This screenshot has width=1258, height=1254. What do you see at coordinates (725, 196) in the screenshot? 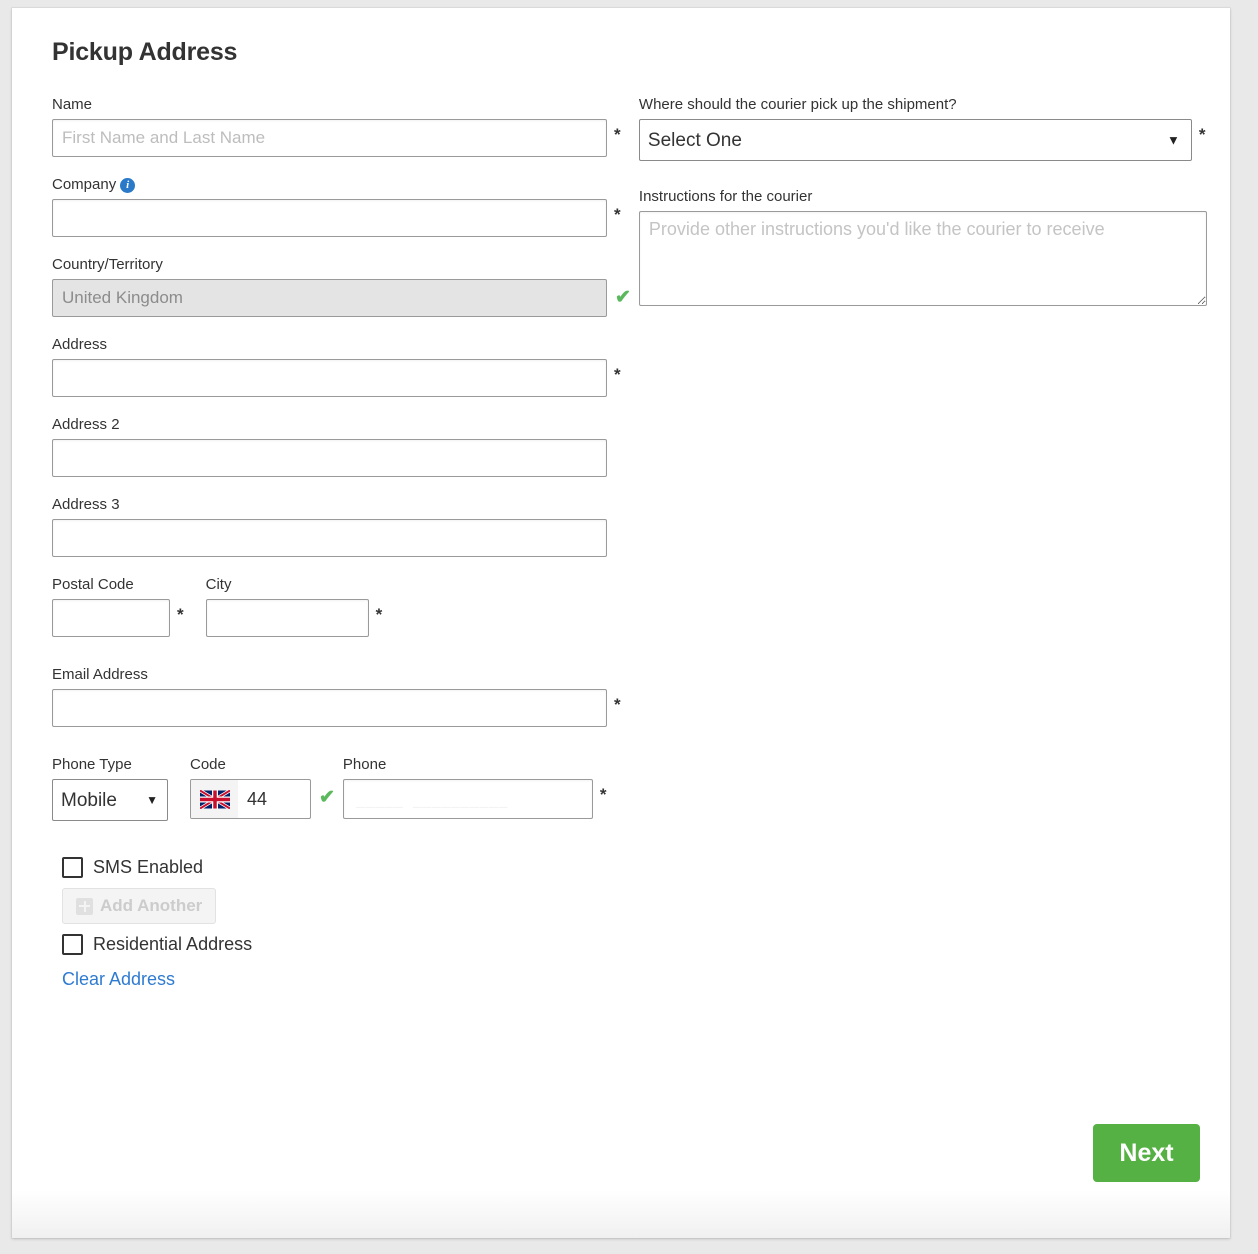
I see `instructions-label: Instructions for the courier` at bounding box center [725, 196].